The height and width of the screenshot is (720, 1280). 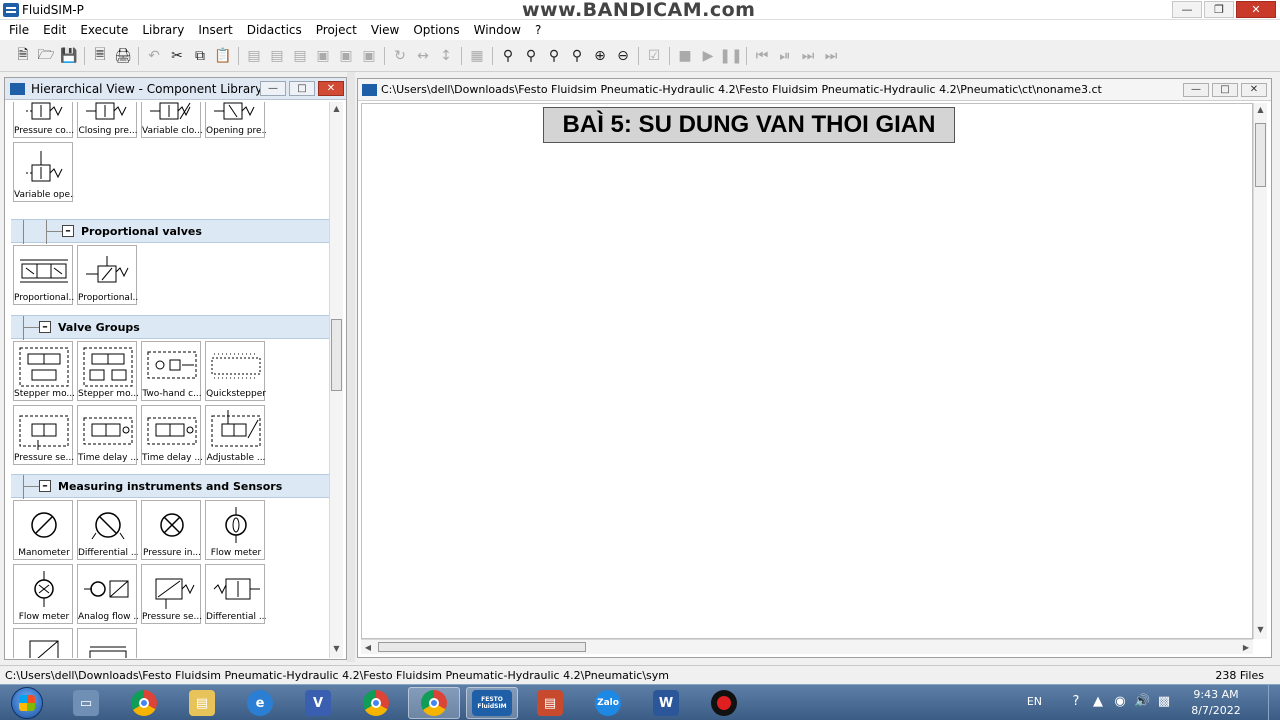 I want to click on category-valve-groups: – Valve Groups, so click(x=170, y=327).